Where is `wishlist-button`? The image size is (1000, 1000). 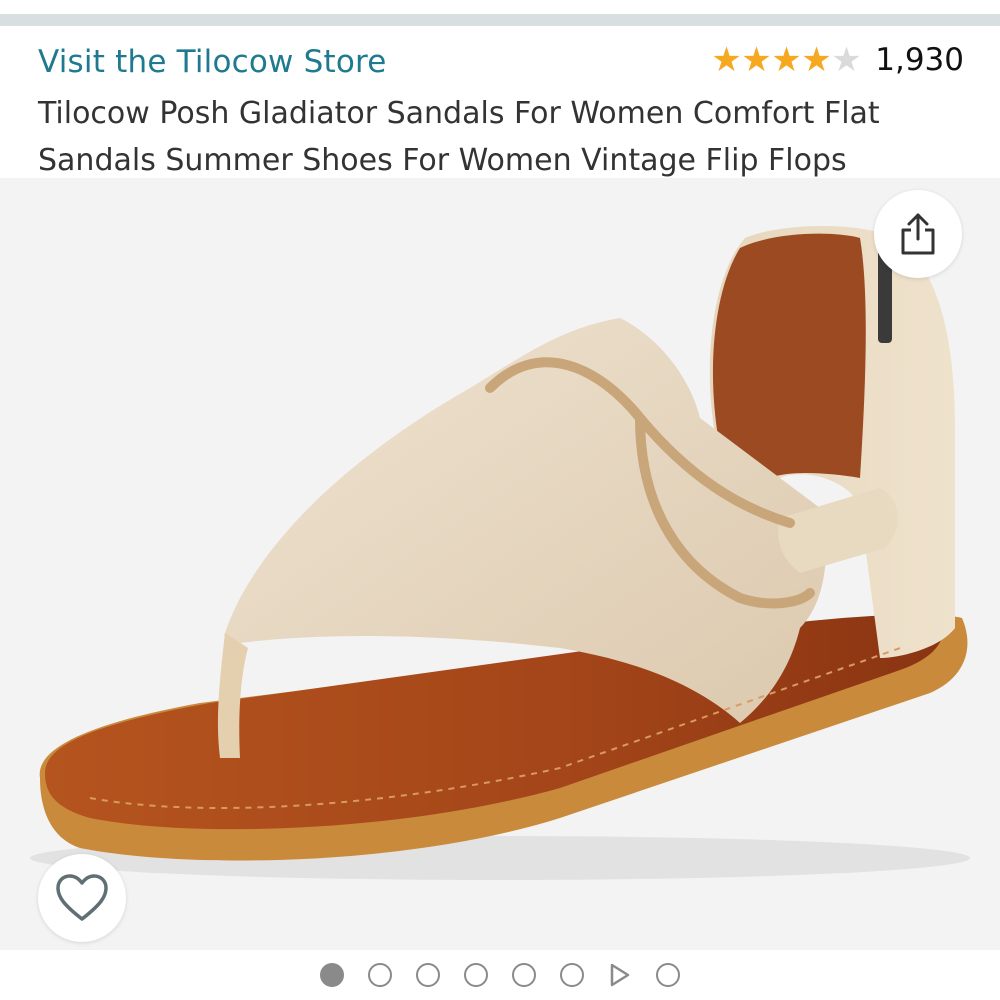
wishlist-button is located at coordinates (82, 898).